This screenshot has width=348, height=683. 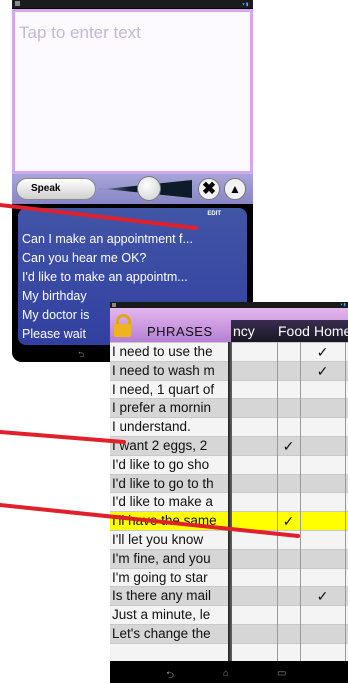 What do you see at coordinates (161, 464) in the screenshot?
I see `phrase-text: I'd like to go sho` at bounding box center [161, 464].